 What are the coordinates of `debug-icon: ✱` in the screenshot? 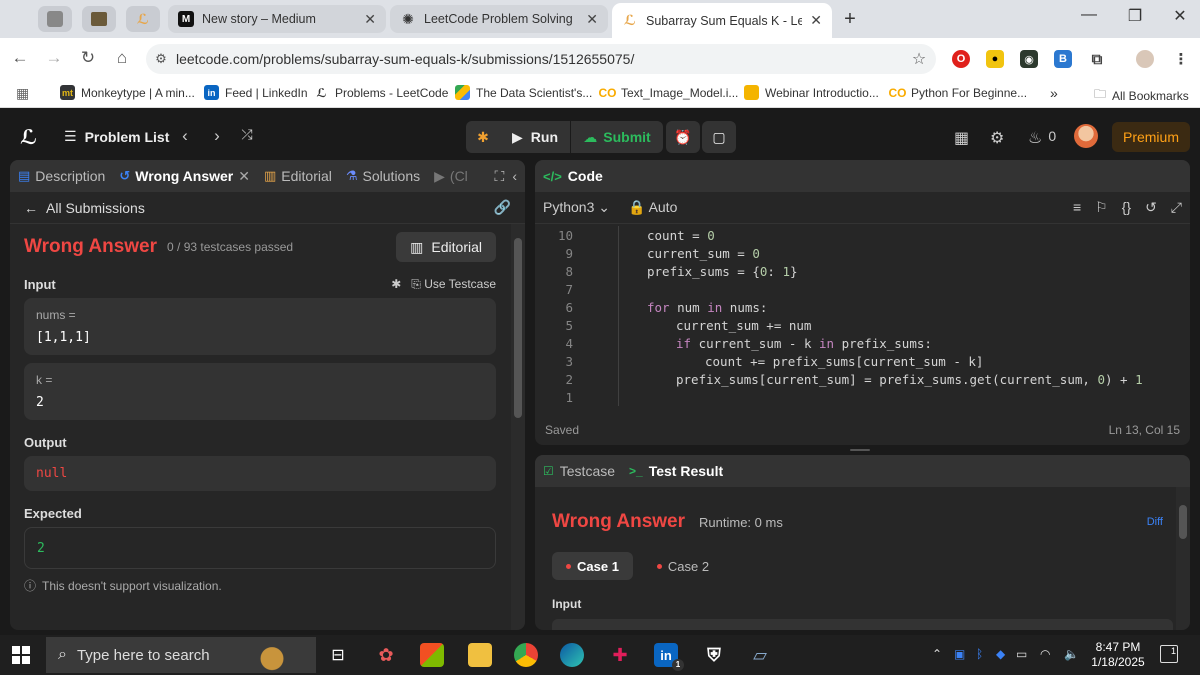 It's located at (396, 284).